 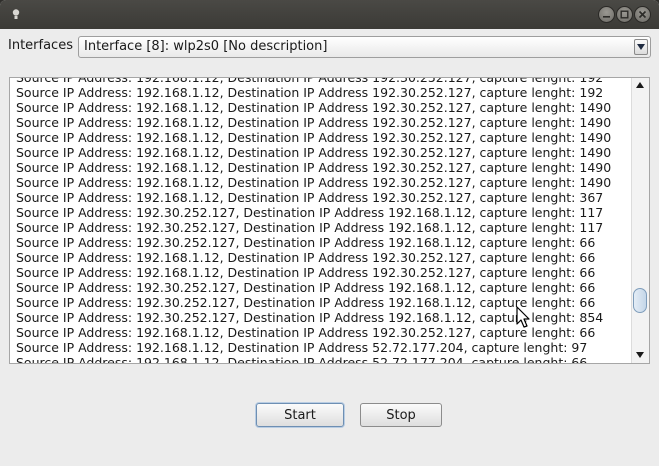 What do you see at coordinates (401, 415) in the screenshot?
I see `stop-button: Stop` at bounding box center [401, 415].